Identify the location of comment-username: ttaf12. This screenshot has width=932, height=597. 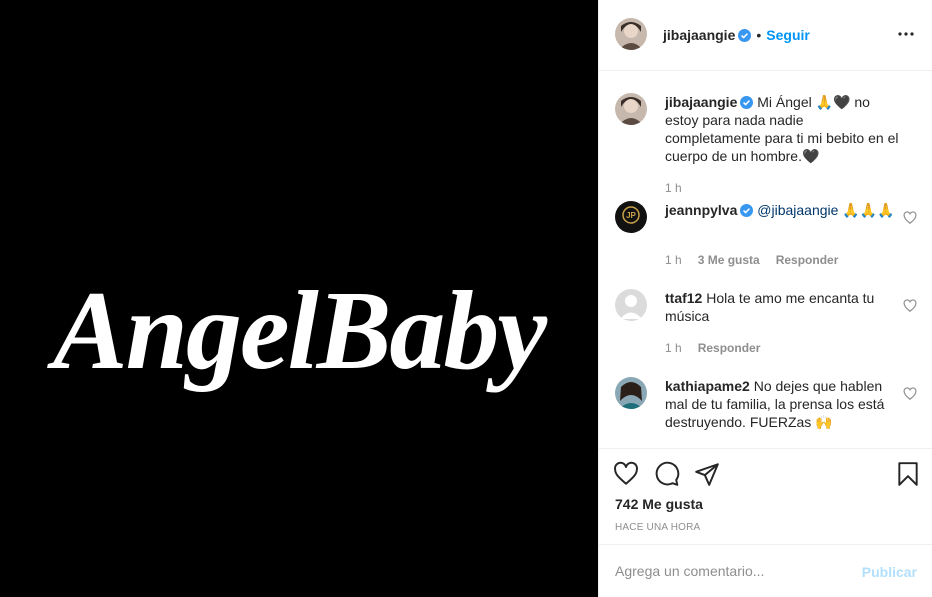
(683, 298).